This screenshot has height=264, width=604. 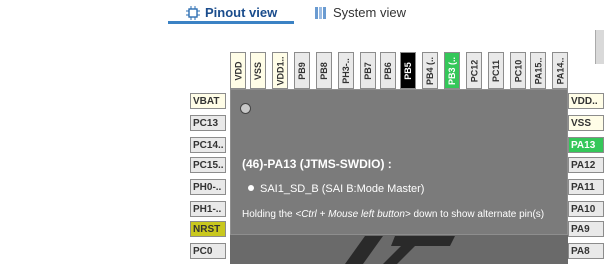 I want to click on pin-top-pa14: PA14.., so click(x=560, y=70).